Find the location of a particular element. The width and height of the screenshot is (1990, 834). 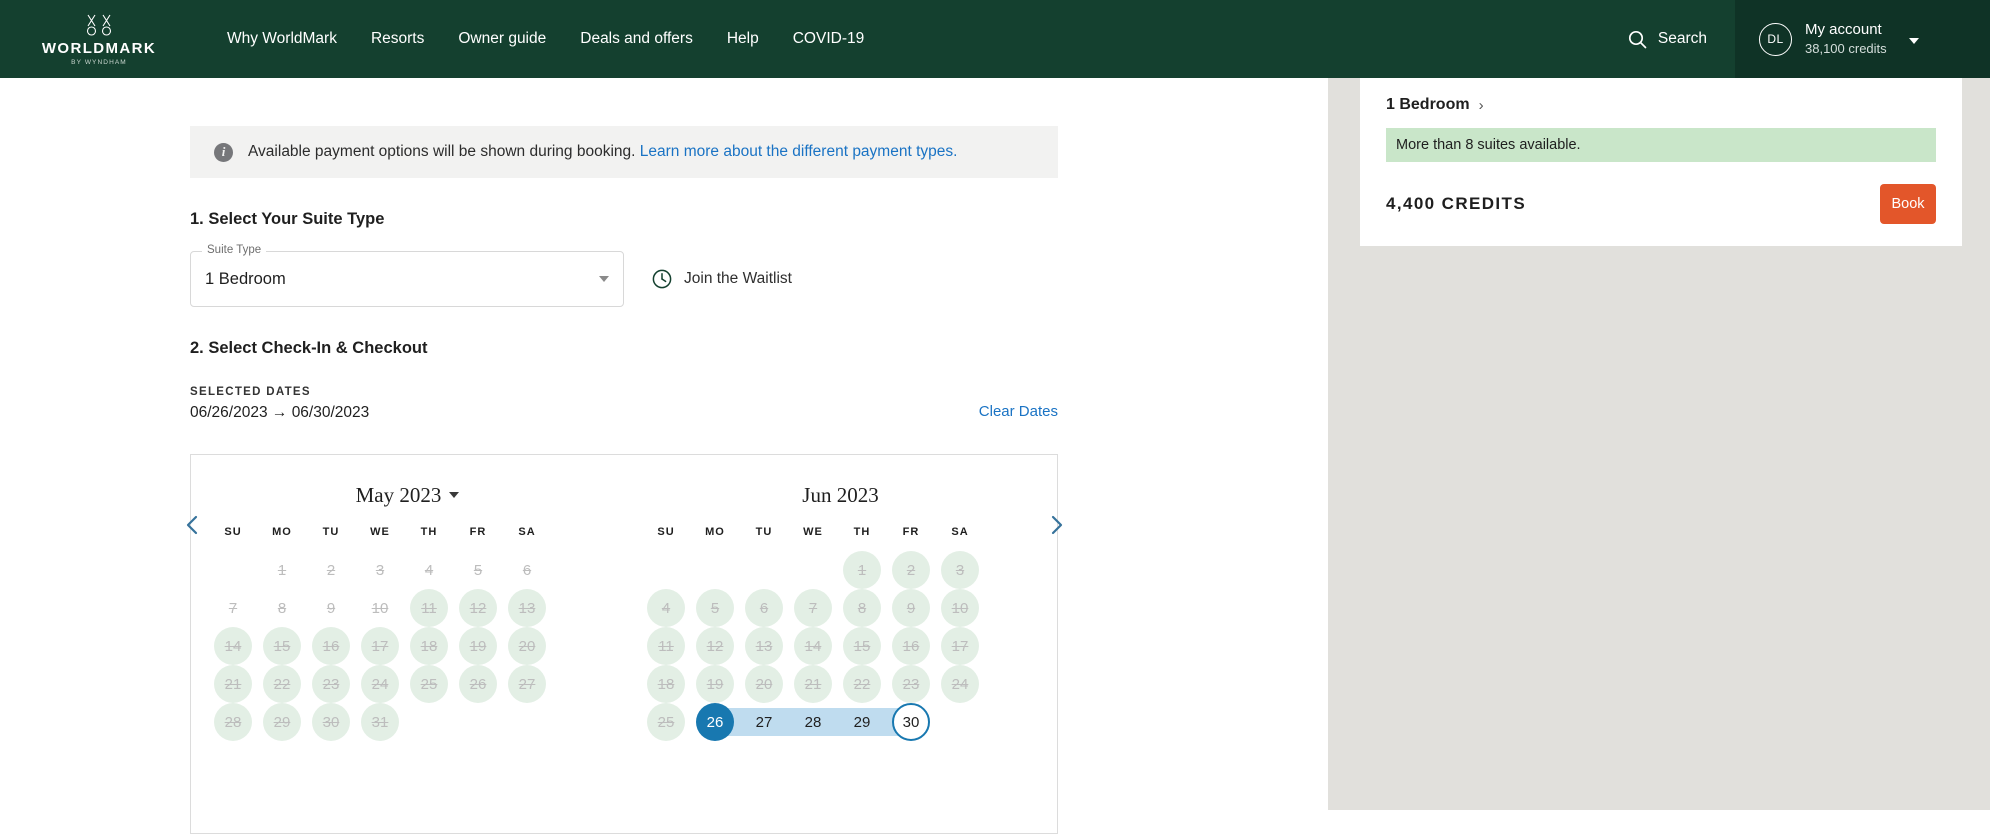

calendar-day-cell: 28 is located at coordinates (813, 722).